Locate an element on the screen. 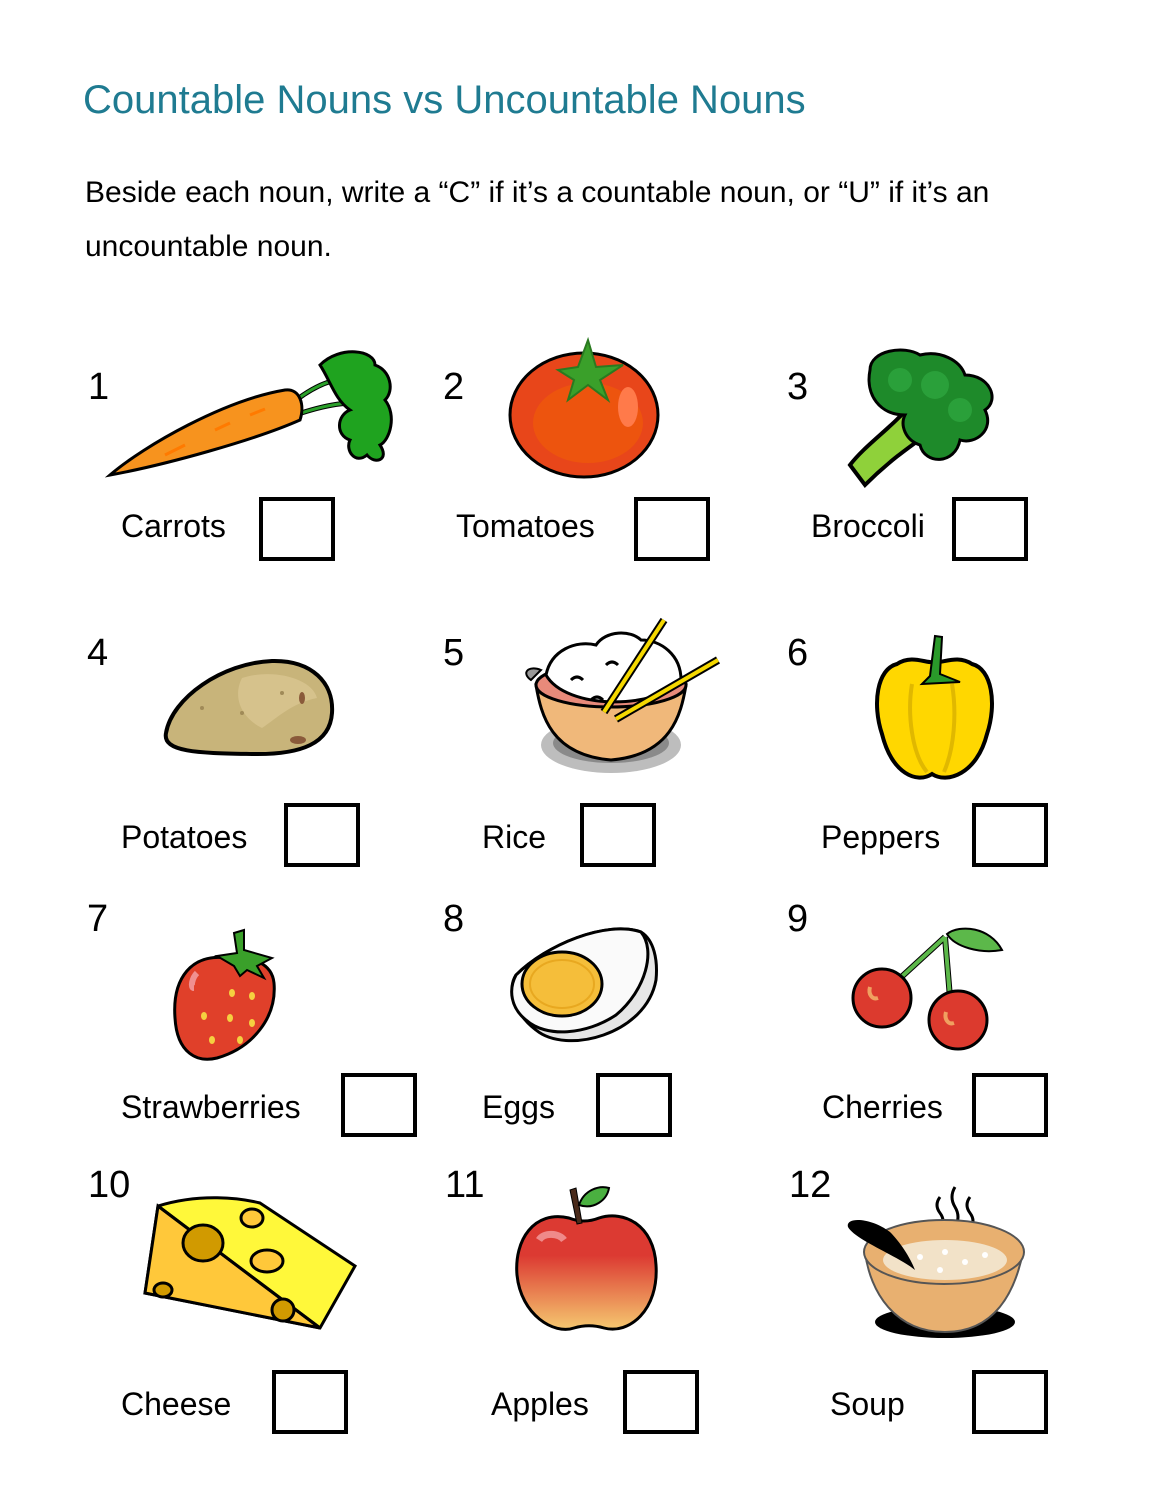 This screenshot has width=1163, height=1505. noun-label: Potatoes is located at coordinates (184, 837).